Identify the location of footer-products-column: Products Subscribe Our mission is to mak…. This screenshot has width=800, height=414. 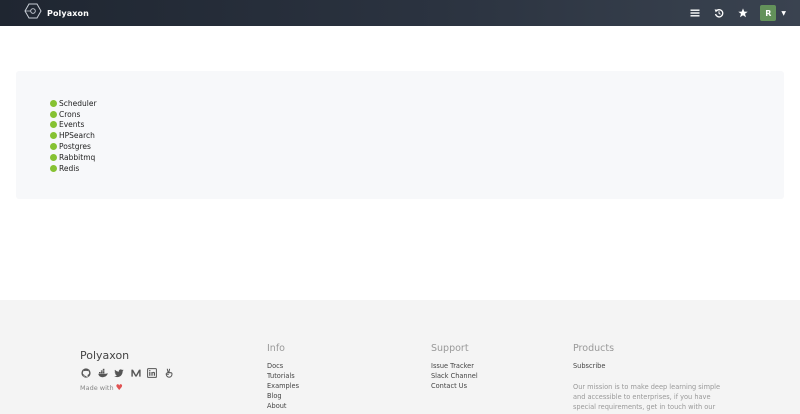
(653, 378).